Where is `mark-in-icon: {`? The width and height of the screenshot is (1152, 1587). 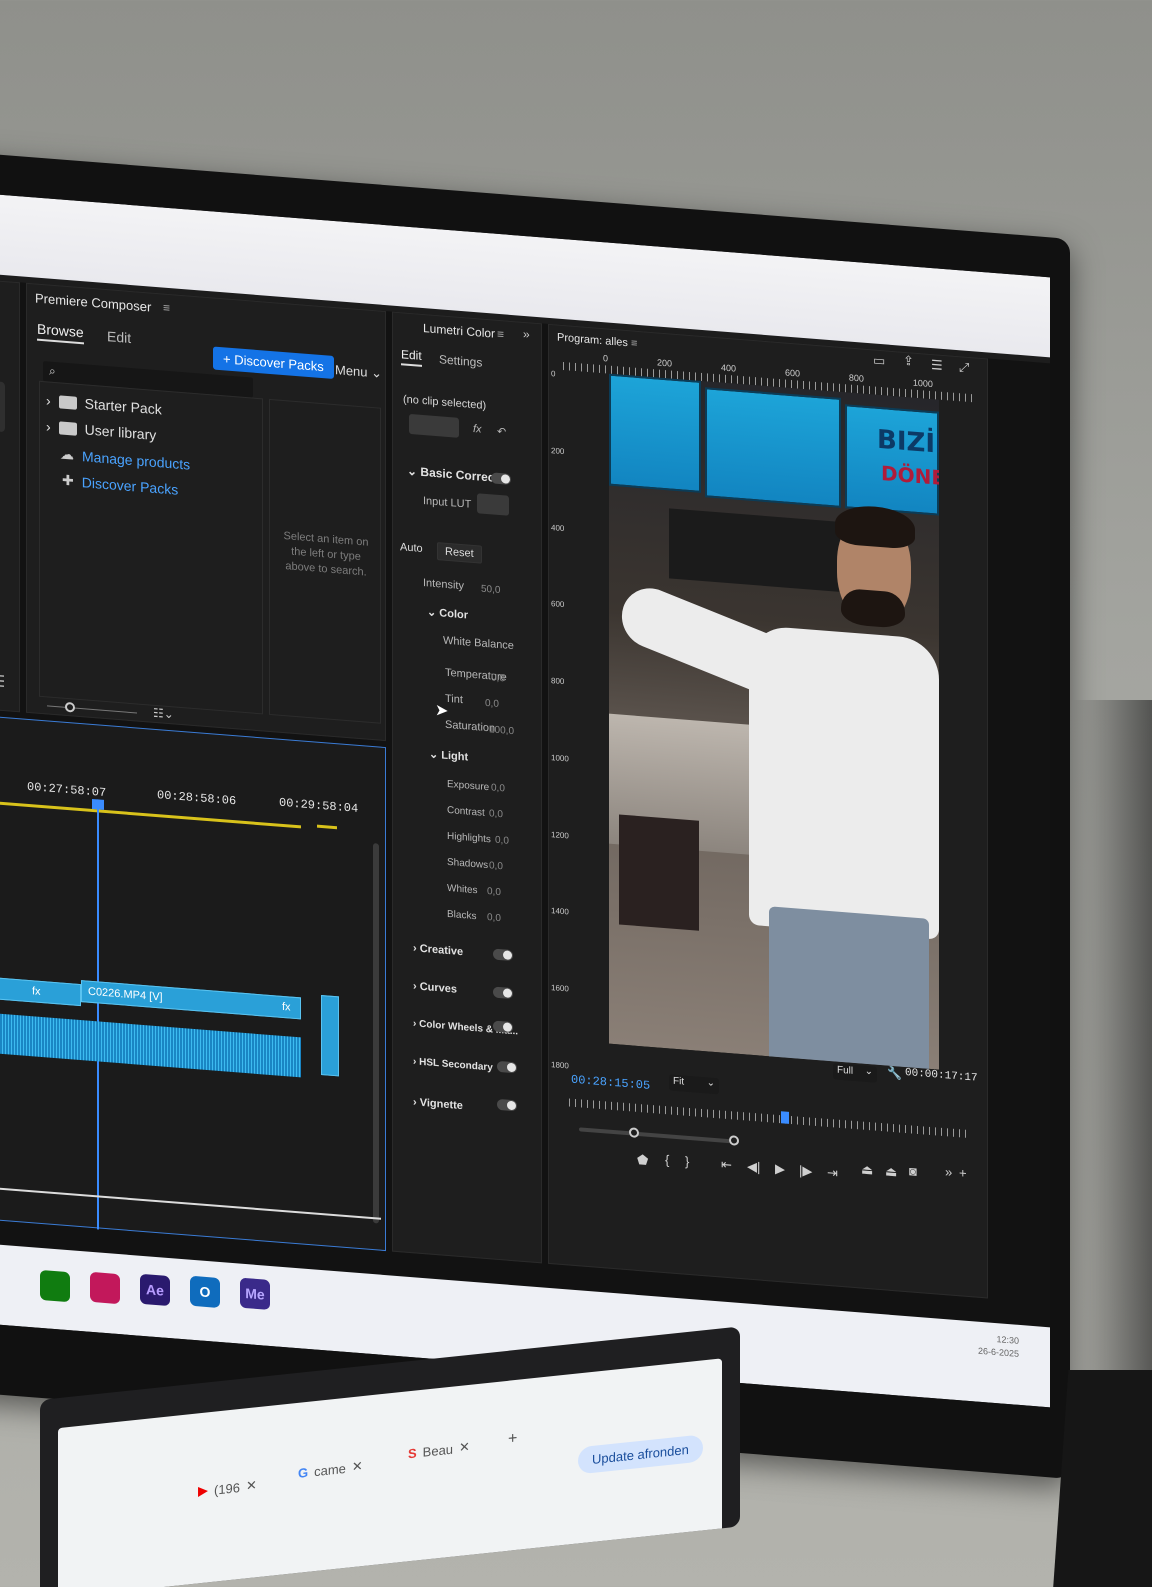
mark-in-icon: { is located at coordinates (667, 1159).